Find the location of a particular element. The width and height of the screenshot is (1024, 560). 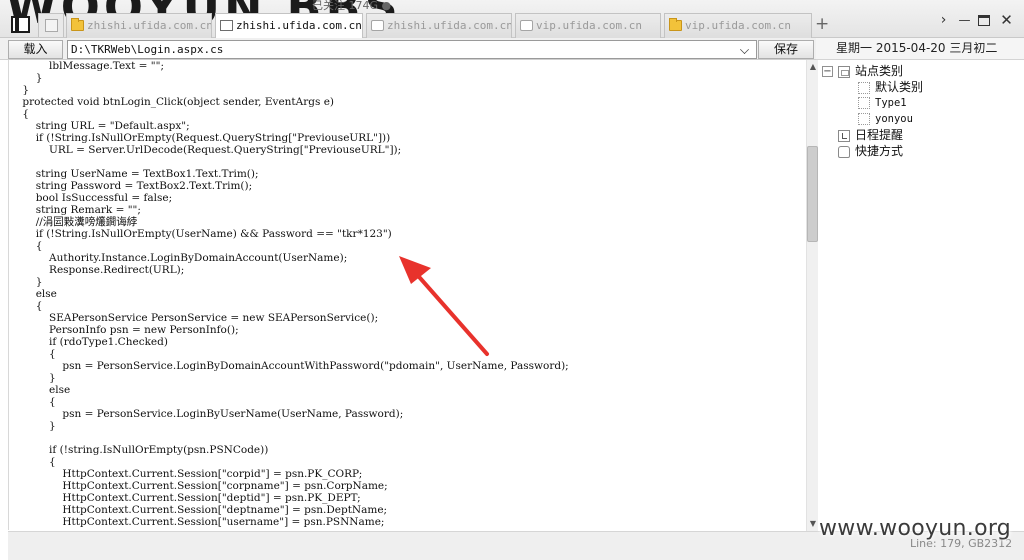

tree-item-yonyou: yonyou is located at coordinates (885, 119).